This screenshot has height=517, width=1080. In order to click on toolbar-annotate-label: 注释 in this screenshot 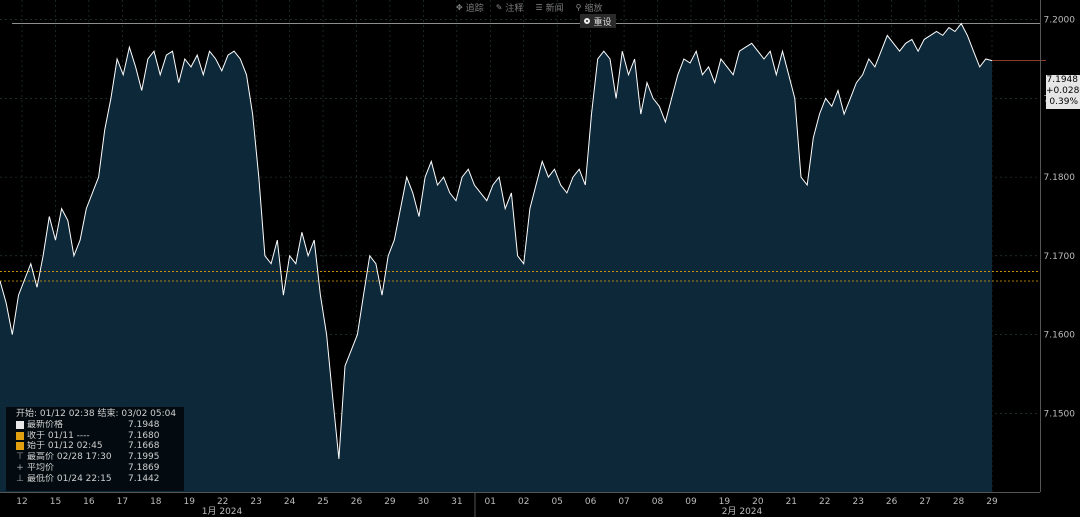, I will do `click(514, 8)`.